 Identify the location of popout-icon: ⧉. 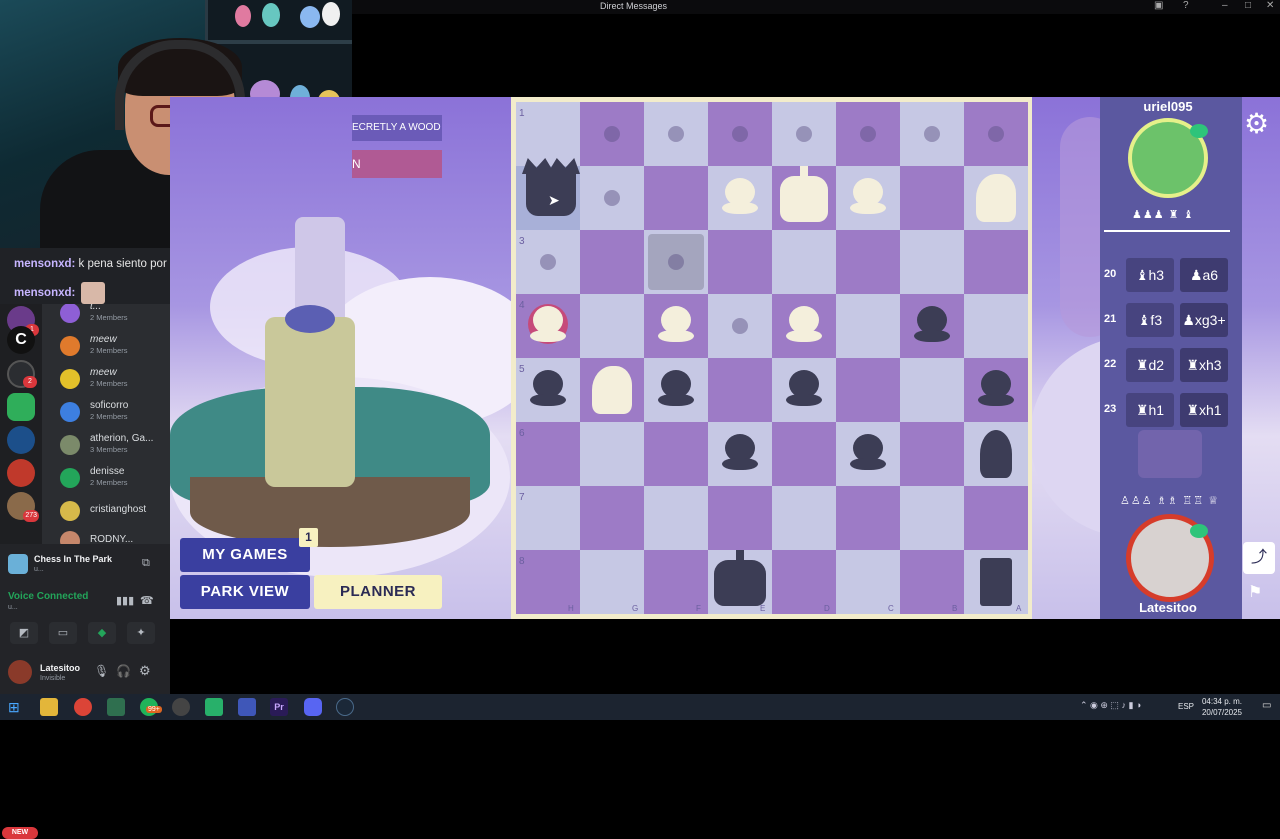
(146, 563).